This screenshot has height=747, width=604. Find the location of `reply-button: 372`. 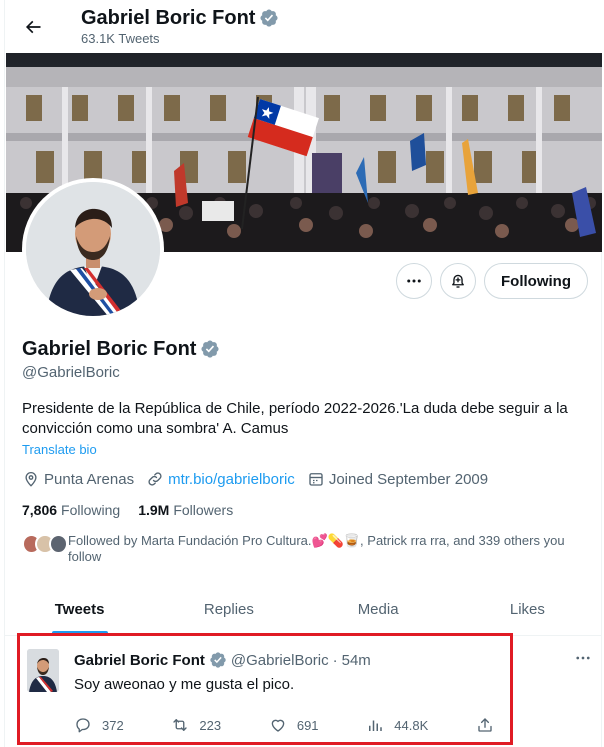

reply-button: 372 is located at coordinates (99, 725).